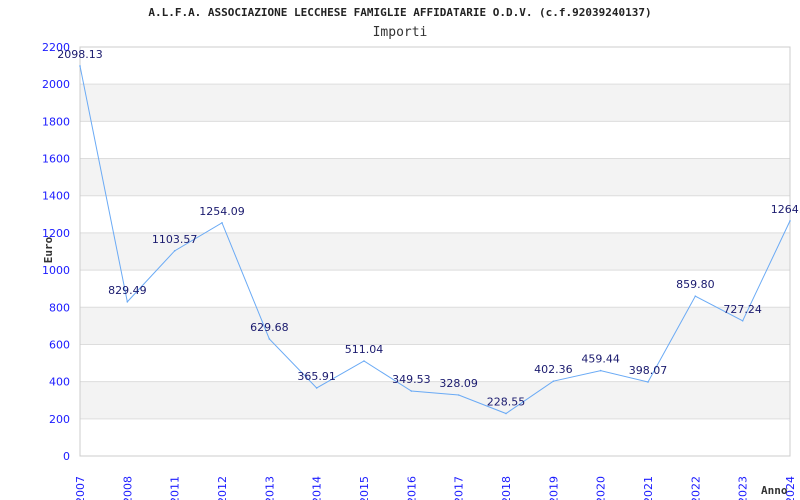 The image size is (800, 500). What do you see at coordinates (785, 209) in the screenshot?
I see `data-label: 1264.6` at bounding box center [785, 209].